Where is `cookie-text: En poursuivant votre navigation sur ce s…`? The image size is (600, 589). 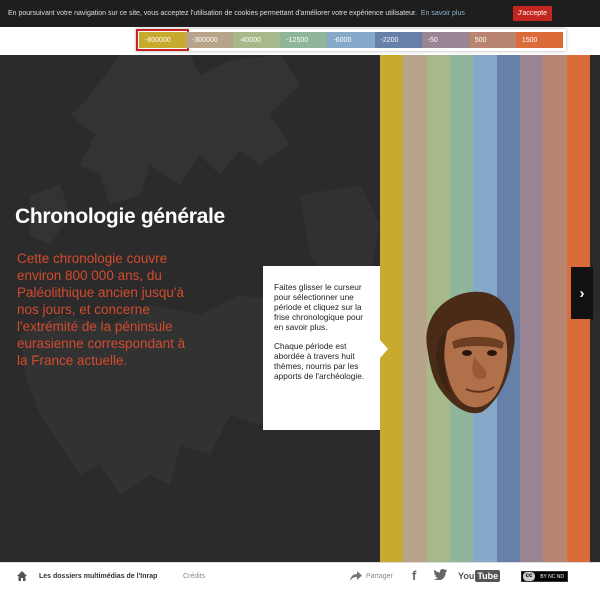
cookie-text: En poursuivant votre navigation sur ce s… is located at coordinates (212, 13).